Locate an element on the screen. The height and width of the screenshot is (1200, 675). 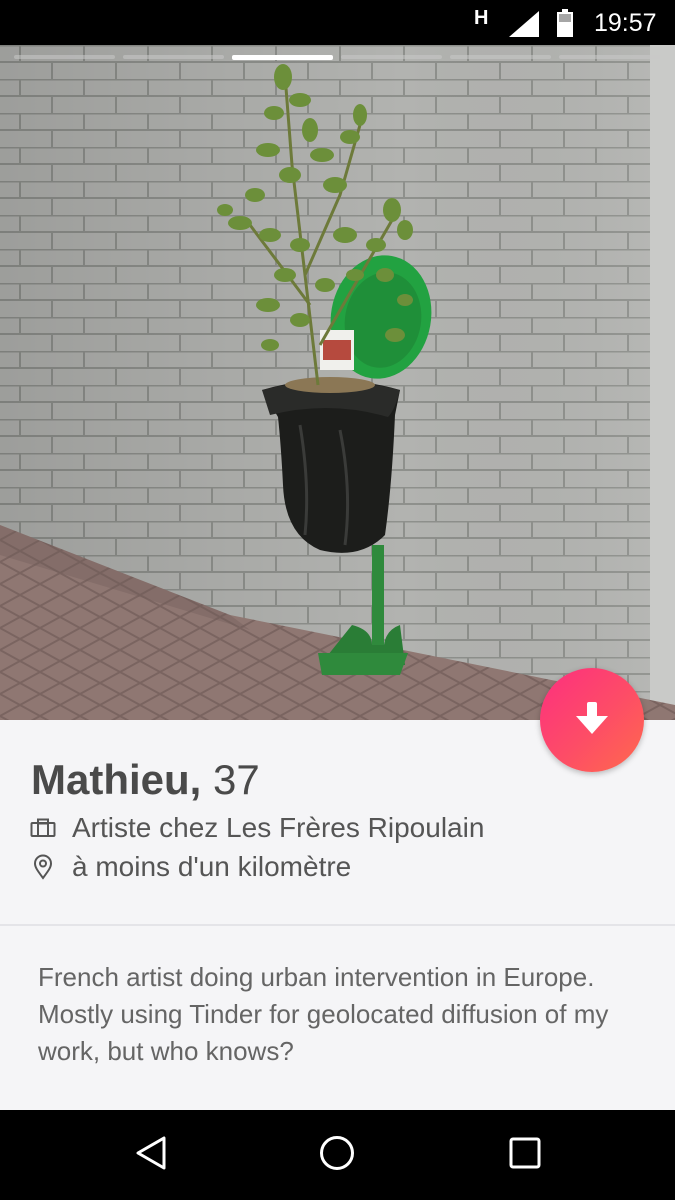
location-pin-icon is located at coordinates (43, 867).